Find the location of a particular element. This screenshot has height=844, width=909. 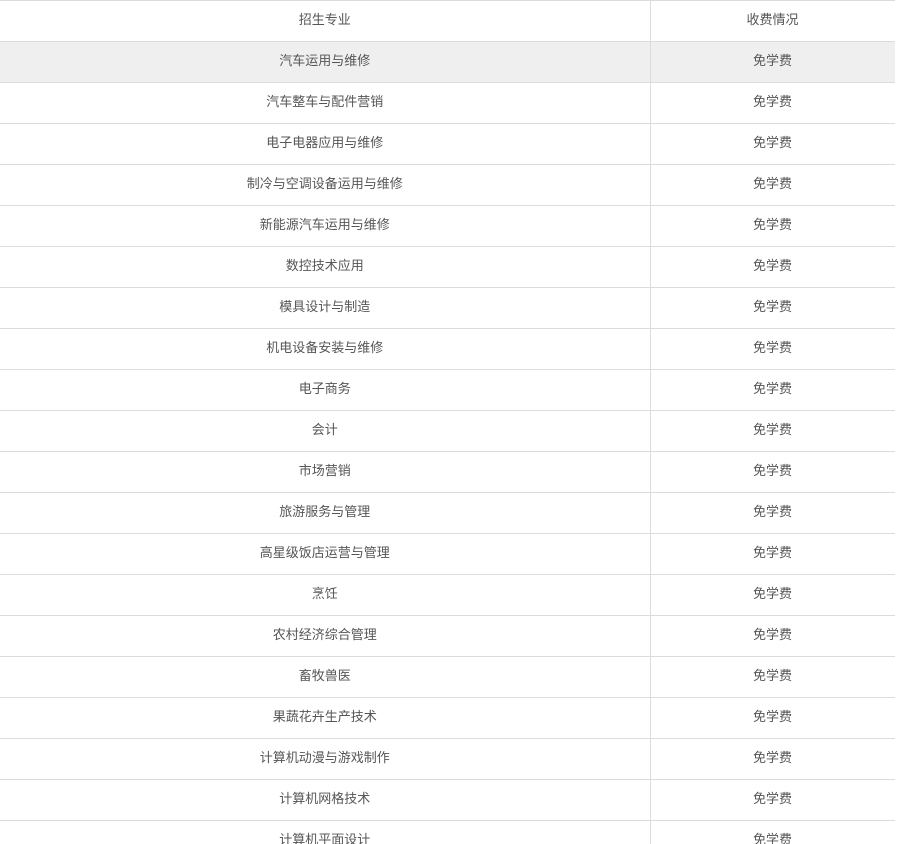

cell-major: 高星级饭店运营与管理 is located at coordinates (325, 554).